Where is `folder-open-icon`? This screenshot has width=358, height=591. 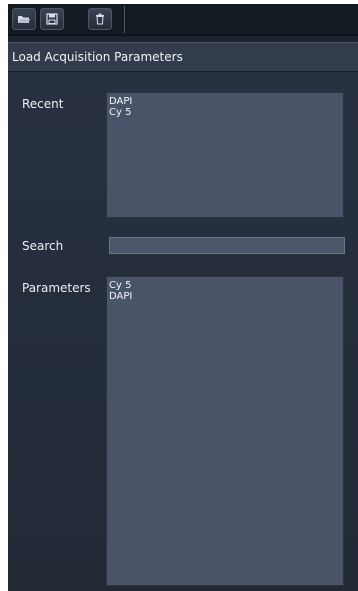
folder-open-icon is located at coordinates (24, 19).